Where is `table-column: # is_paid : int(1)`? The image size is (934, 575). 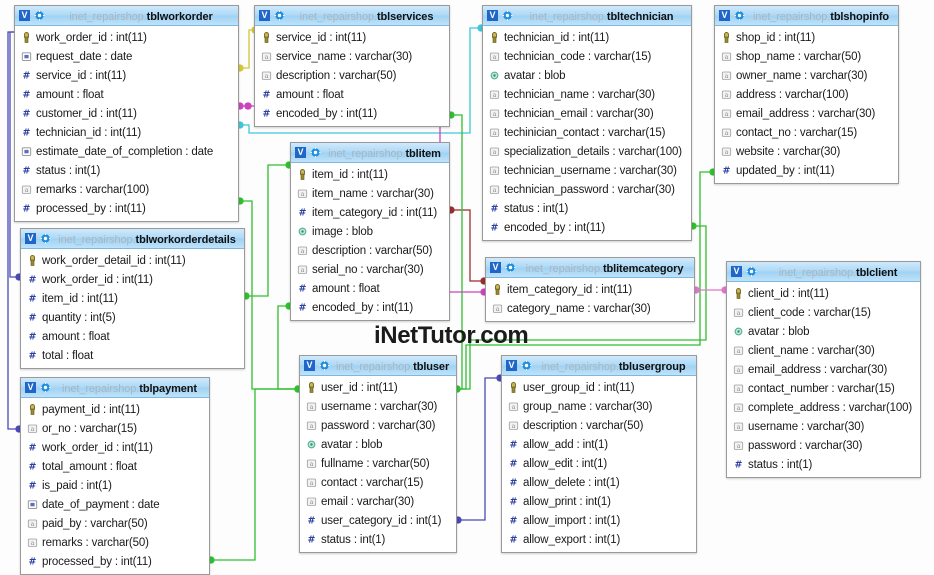 table-column: # is_paid : int(1) is located at coordinates (115, 485).